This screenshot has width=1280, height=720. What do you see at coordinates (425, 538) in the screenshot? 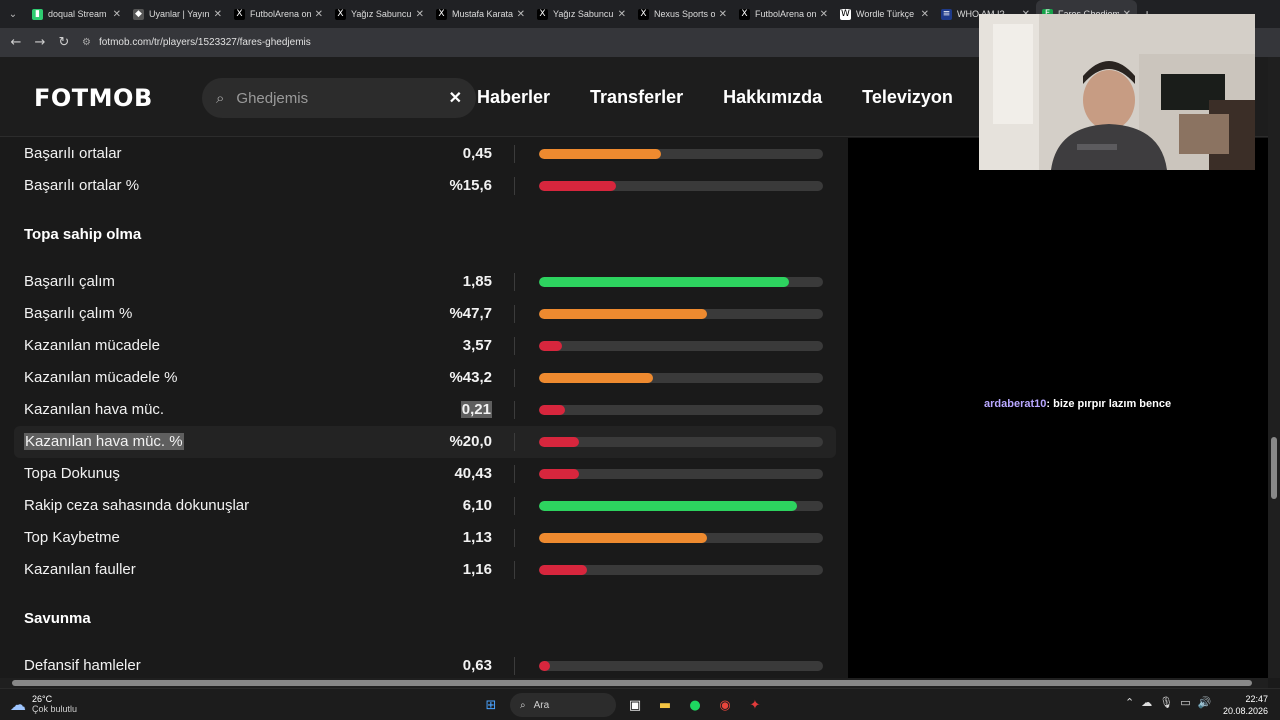
I see `stat-row: Top Kaybetme 1,13` at bounding box center [425, 538].